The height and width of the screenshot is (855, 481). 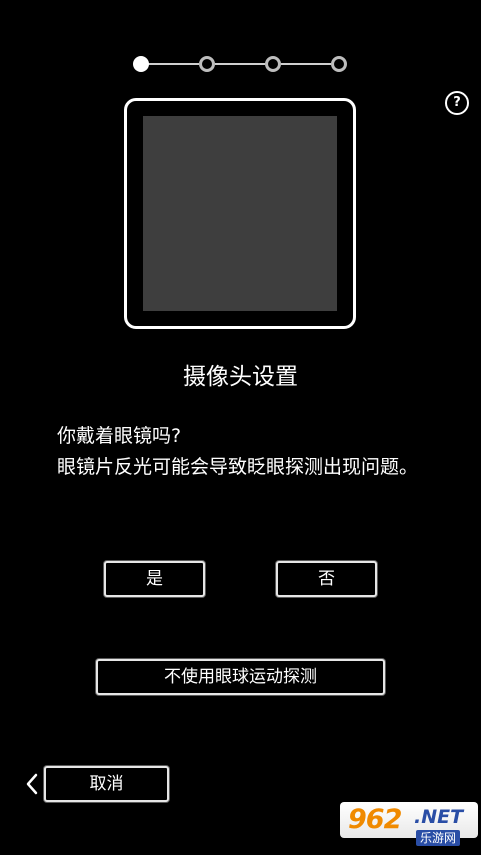 What do you see at coordinates (438, 838) in the screenshot?
I see `watermark-site-name: 乐游网` at bounding box center [438, 838].